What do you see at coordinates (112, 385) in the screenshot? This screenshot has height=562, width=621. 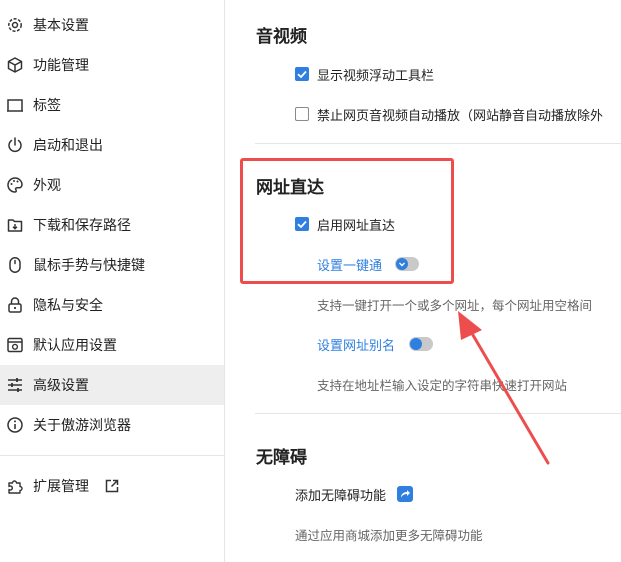 I see `sidebar-item-advanced-settings: 高级设置` at bounding box center [112, 385].